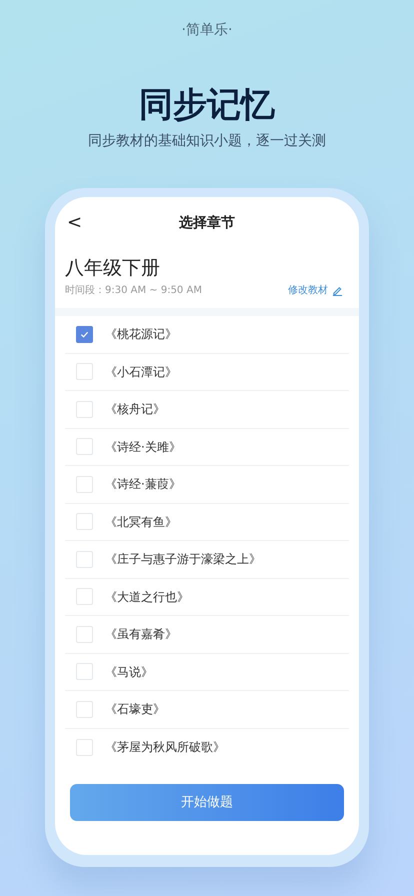 This screenshot has width=414, height=896. I want to click on chapter-label: 《桃花源记》, so click(141, 334).